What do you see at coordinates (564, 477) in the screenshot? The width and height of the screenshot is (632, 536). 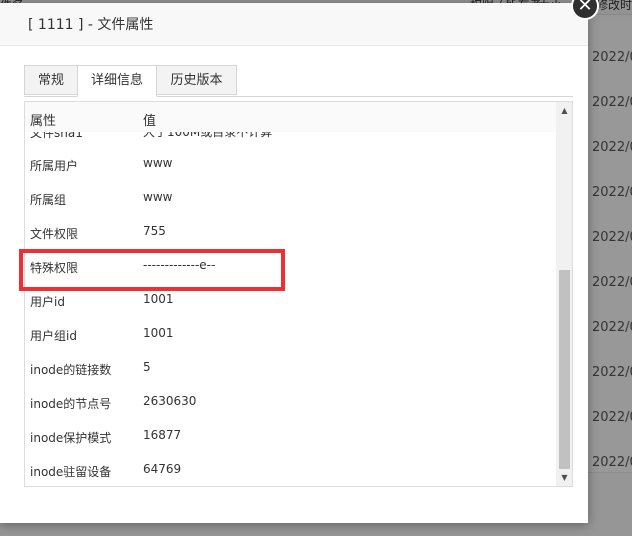 I see `scroll-down-icon: ▼` at bounding box center [564, 477].